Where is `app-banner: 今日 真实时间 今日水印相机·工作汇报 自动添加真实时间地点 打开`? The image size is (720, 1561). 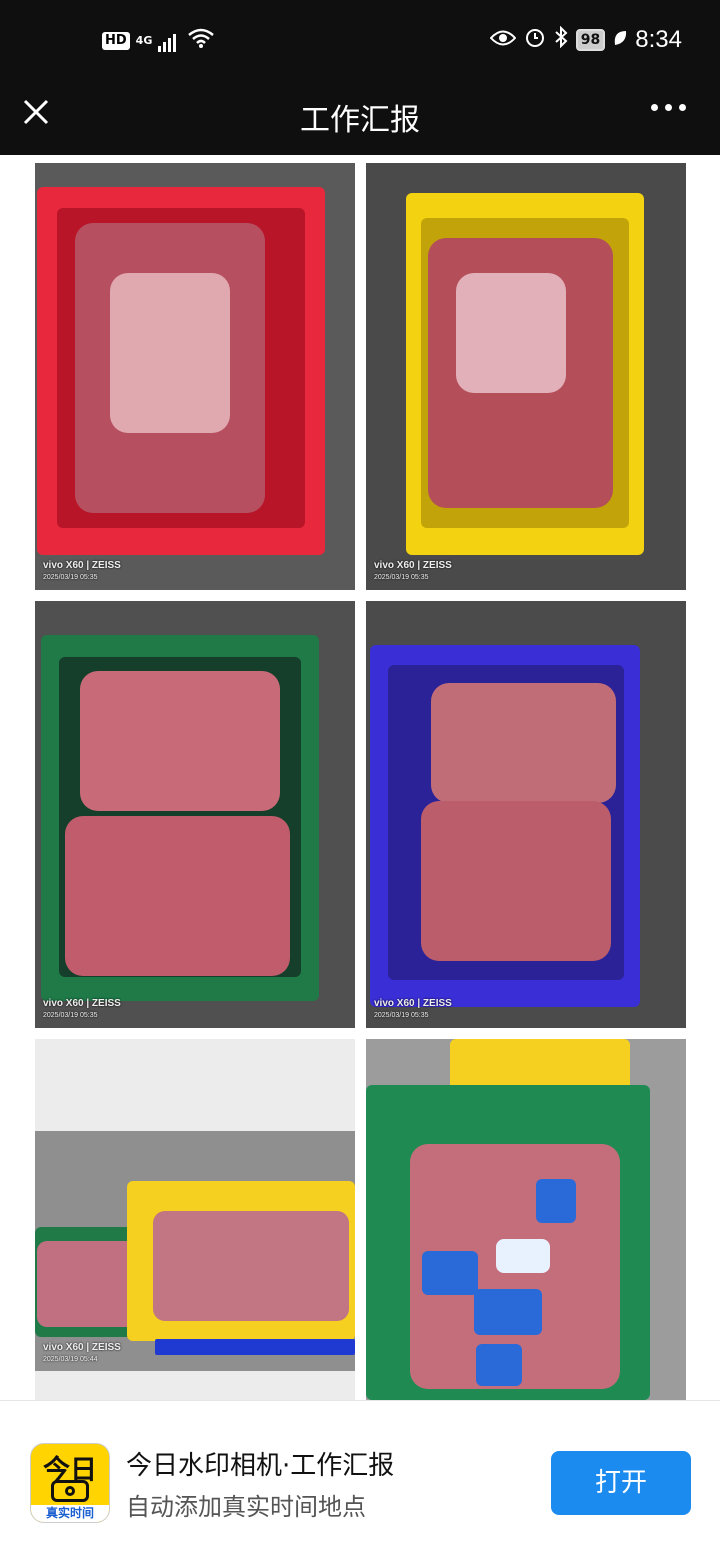
app-banner: 今日 真实时间 今日水印相机·工作汇报 自动添加真实时间地点 打开 is located at coordinates (360, 1480).